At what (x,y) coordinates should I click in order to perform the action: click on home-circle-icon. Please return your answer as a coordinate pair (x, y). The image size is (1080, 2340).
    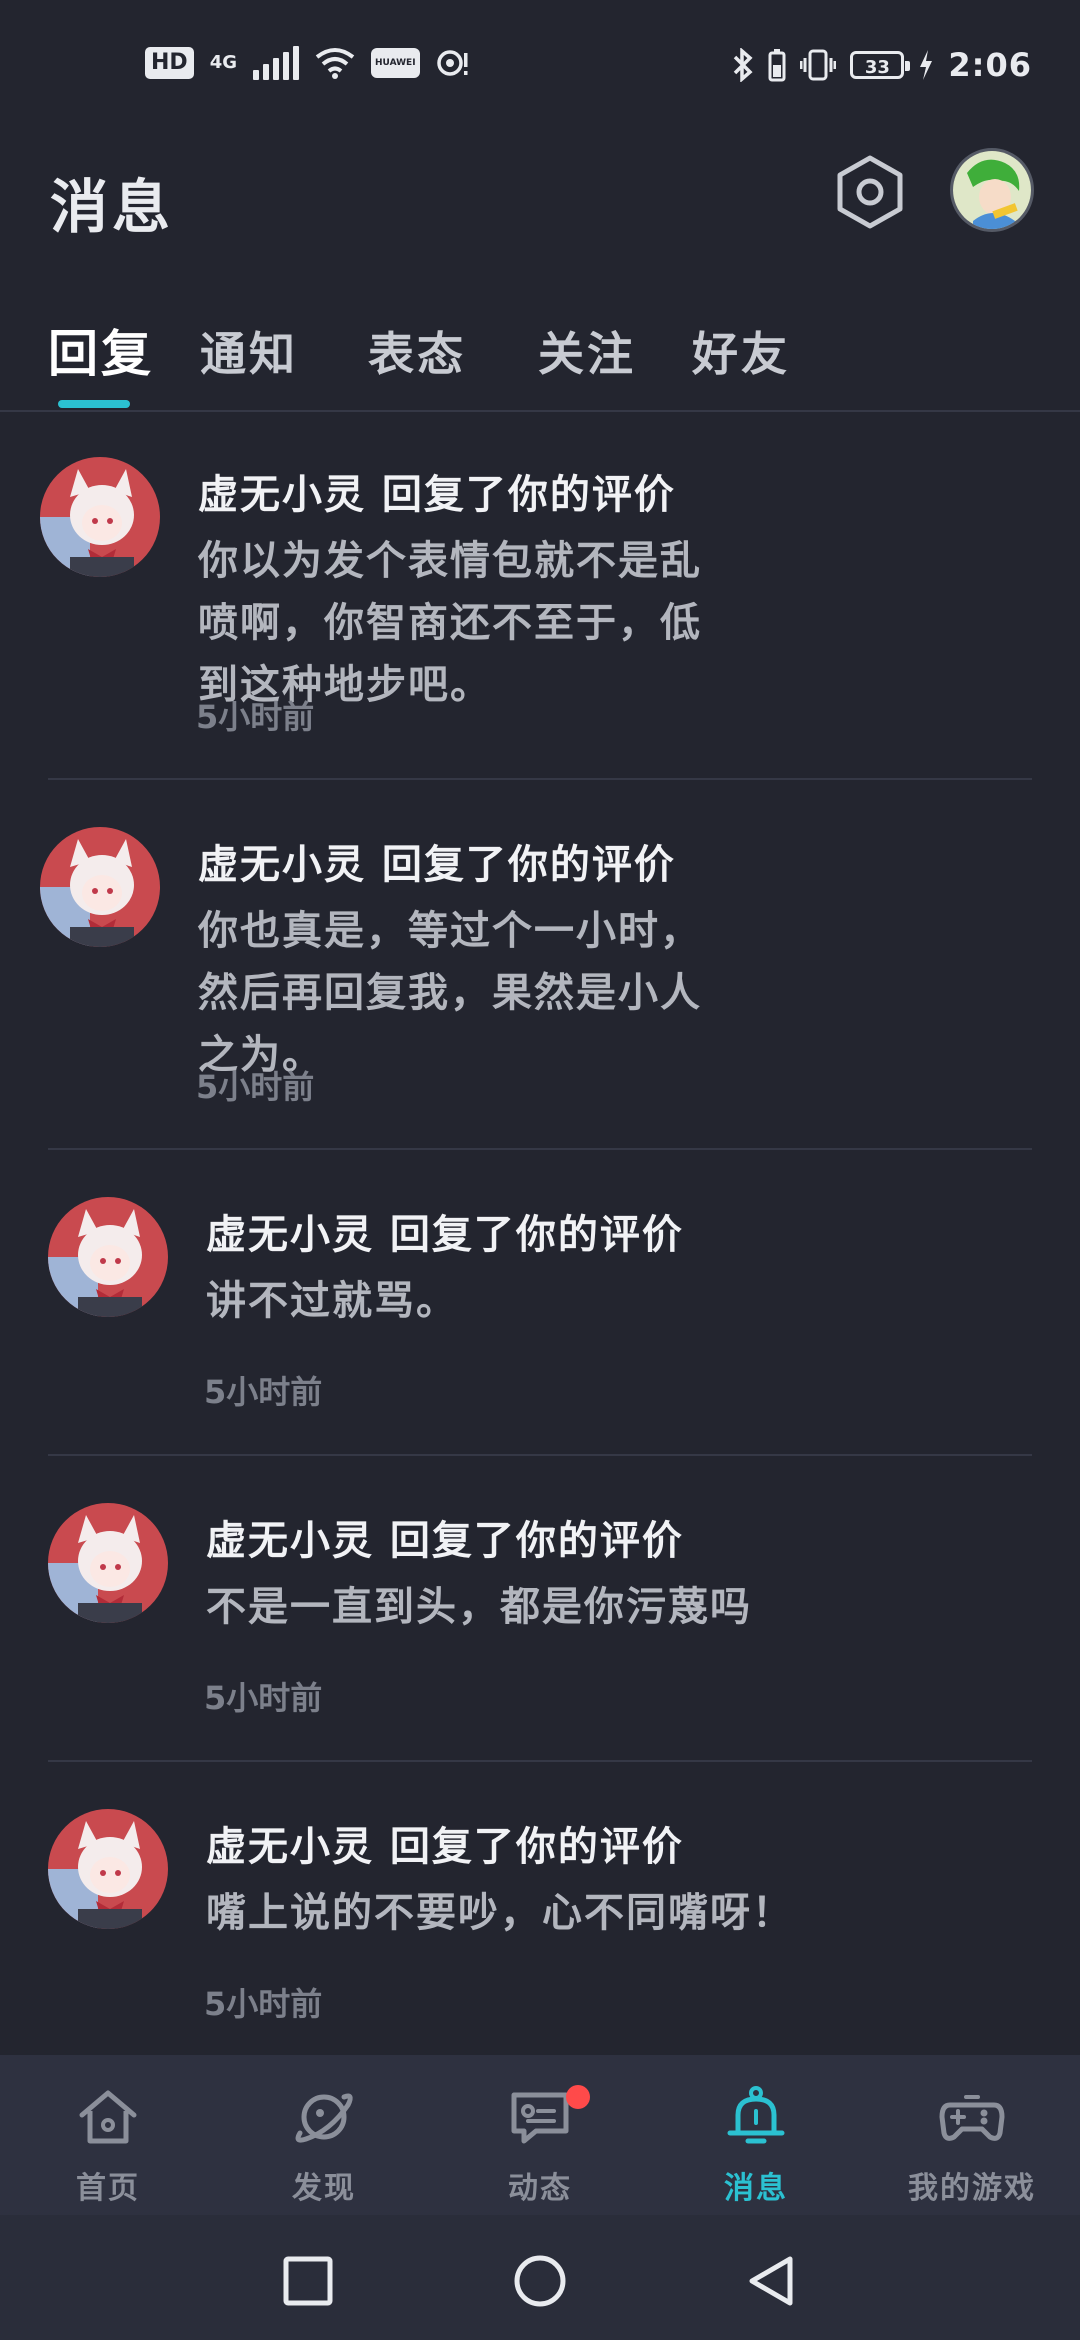
    Looking at the image, I should click on (540, 2281).